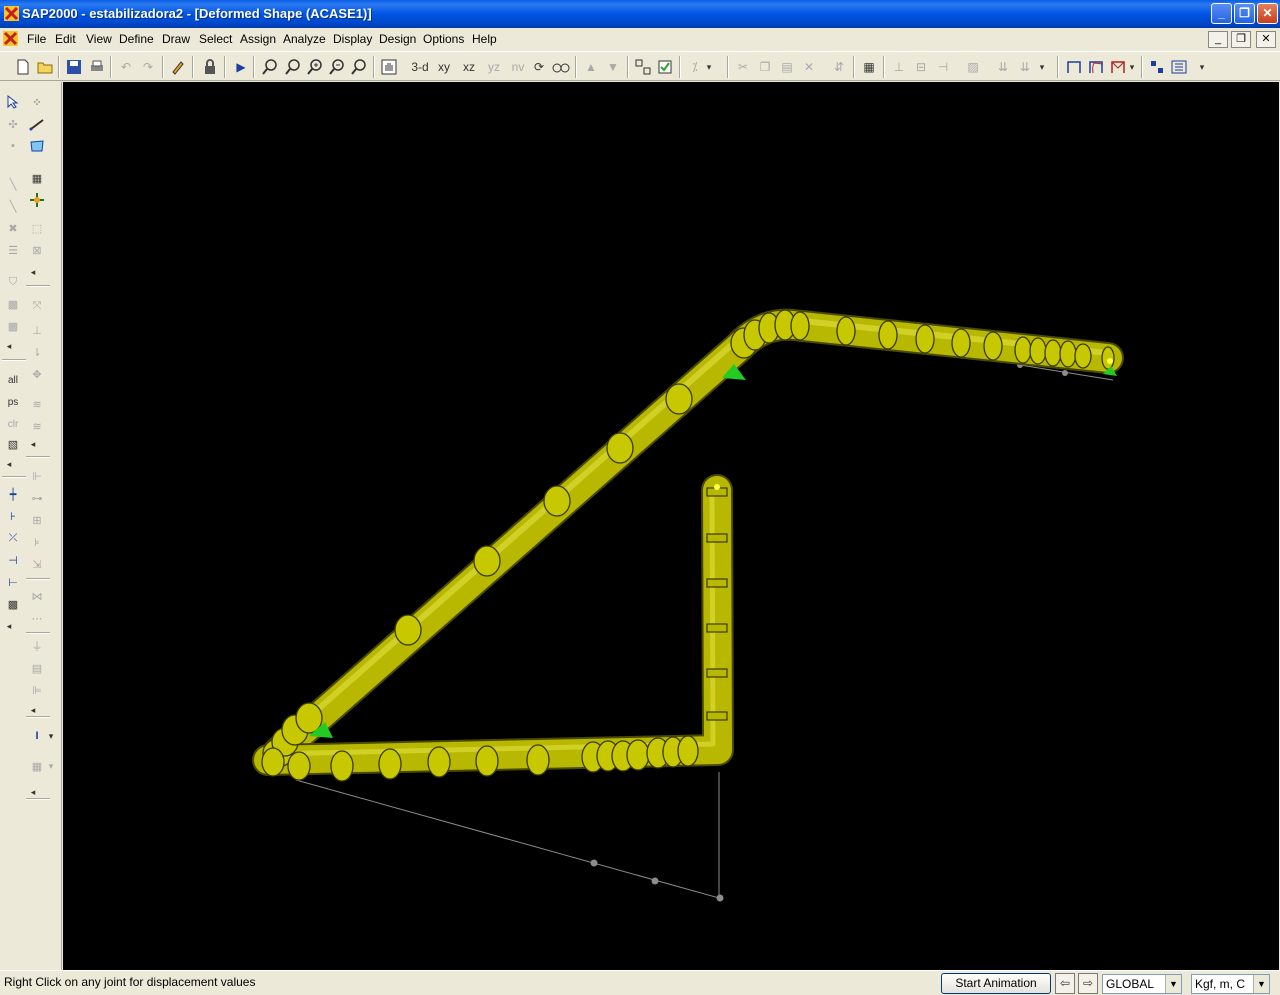 The image size is (1280, 995). I want to click on show-shadow-icon: ⁒, so click(695, 67).